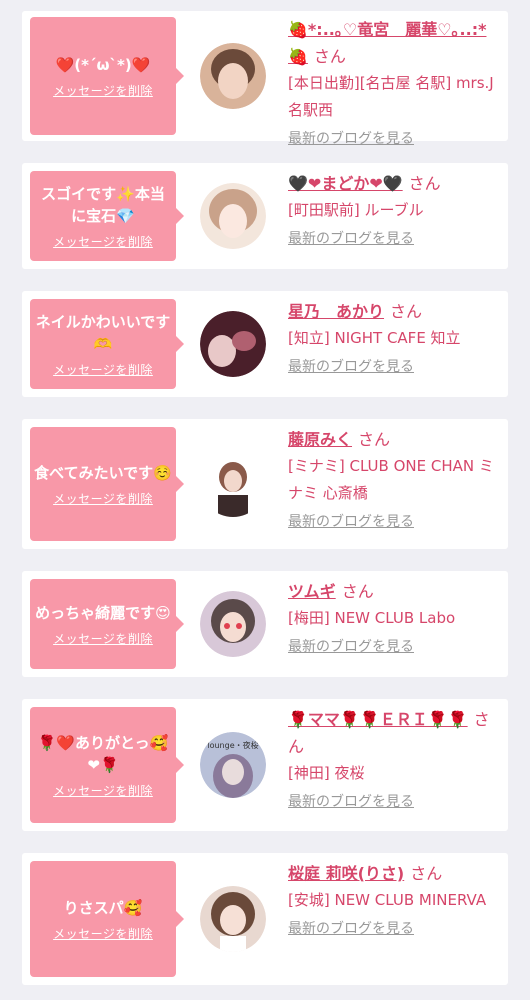 Image resolution: width=530 pixels, height=1000 pixels. What do you see at coordinates (103, 204) in the screenshot?
I see `message-text: スゴイです✨本当に宝石💎` at bounding box center [103, 204].